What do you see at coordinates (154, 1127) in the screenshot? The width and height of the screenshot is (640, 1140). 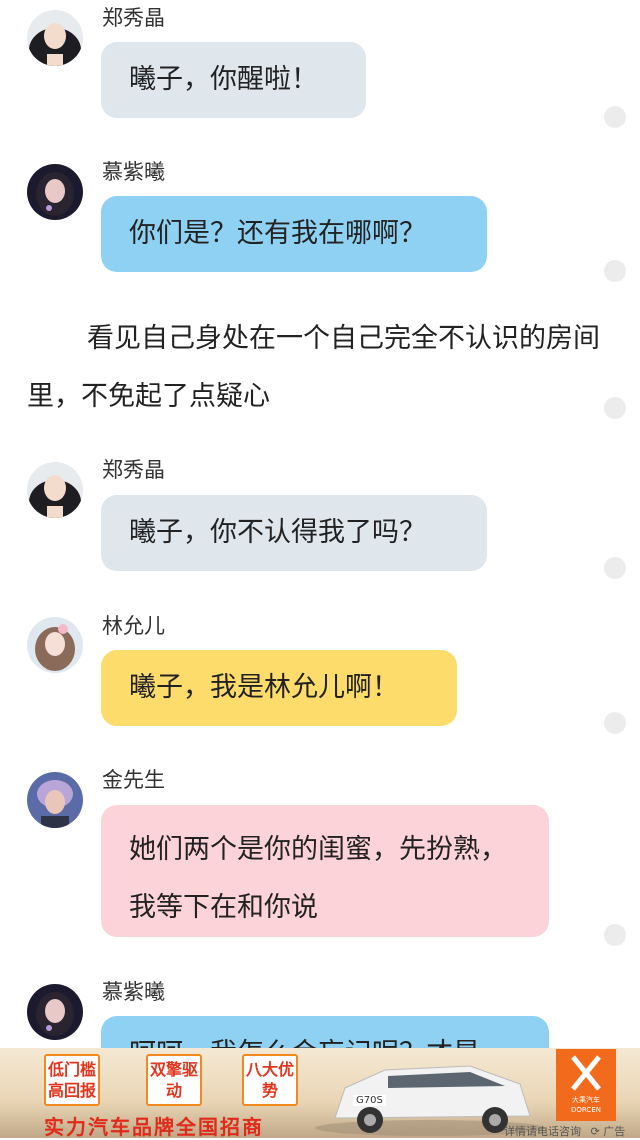 I see `ad-slogan: 实力汽车品牌全国招商` at bounding box center [154, 1127].